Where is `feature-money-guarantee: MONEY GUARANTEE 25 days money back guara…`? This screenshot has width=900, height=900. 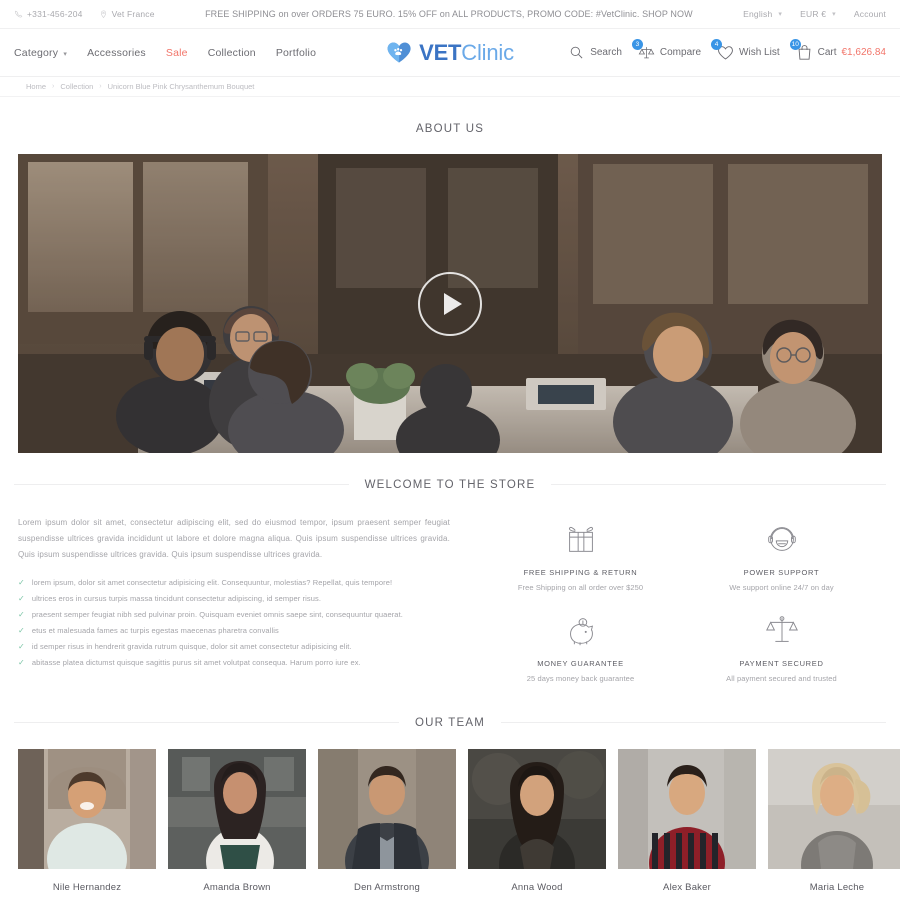 feature-money-guarantee: MONEY GUARANTEE 25 days money back guara… is located at coordinates (580, 651).